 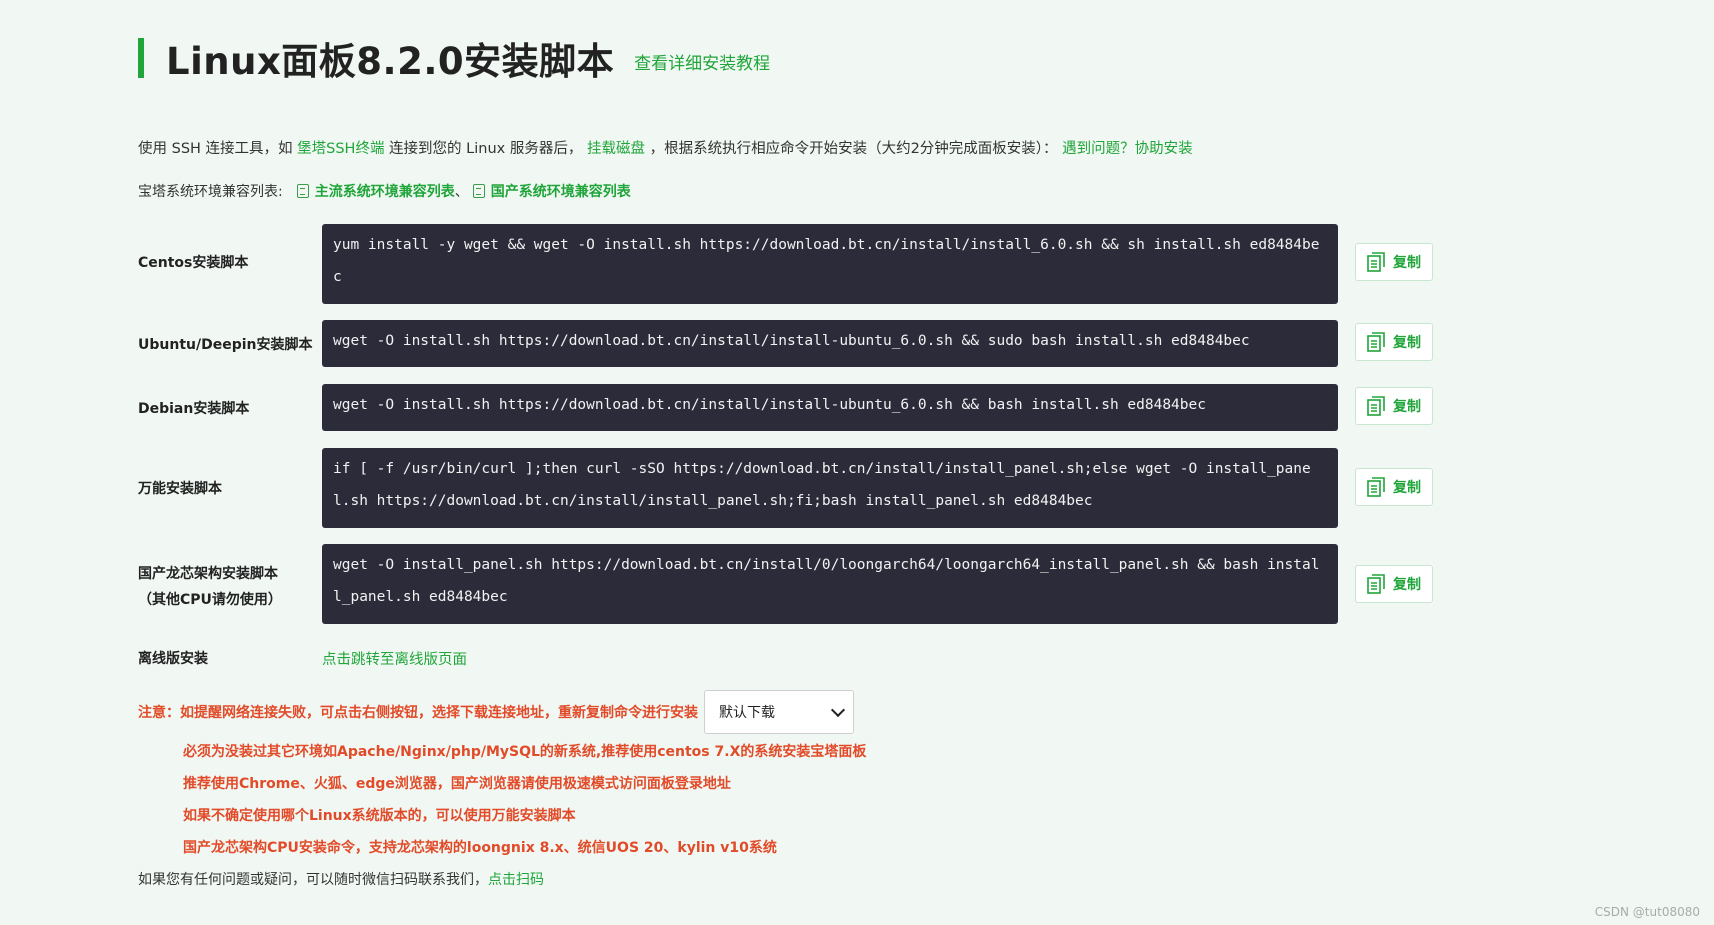 I want to click on watermark: CSDN @tut08080, so click(x=1647, y=912).